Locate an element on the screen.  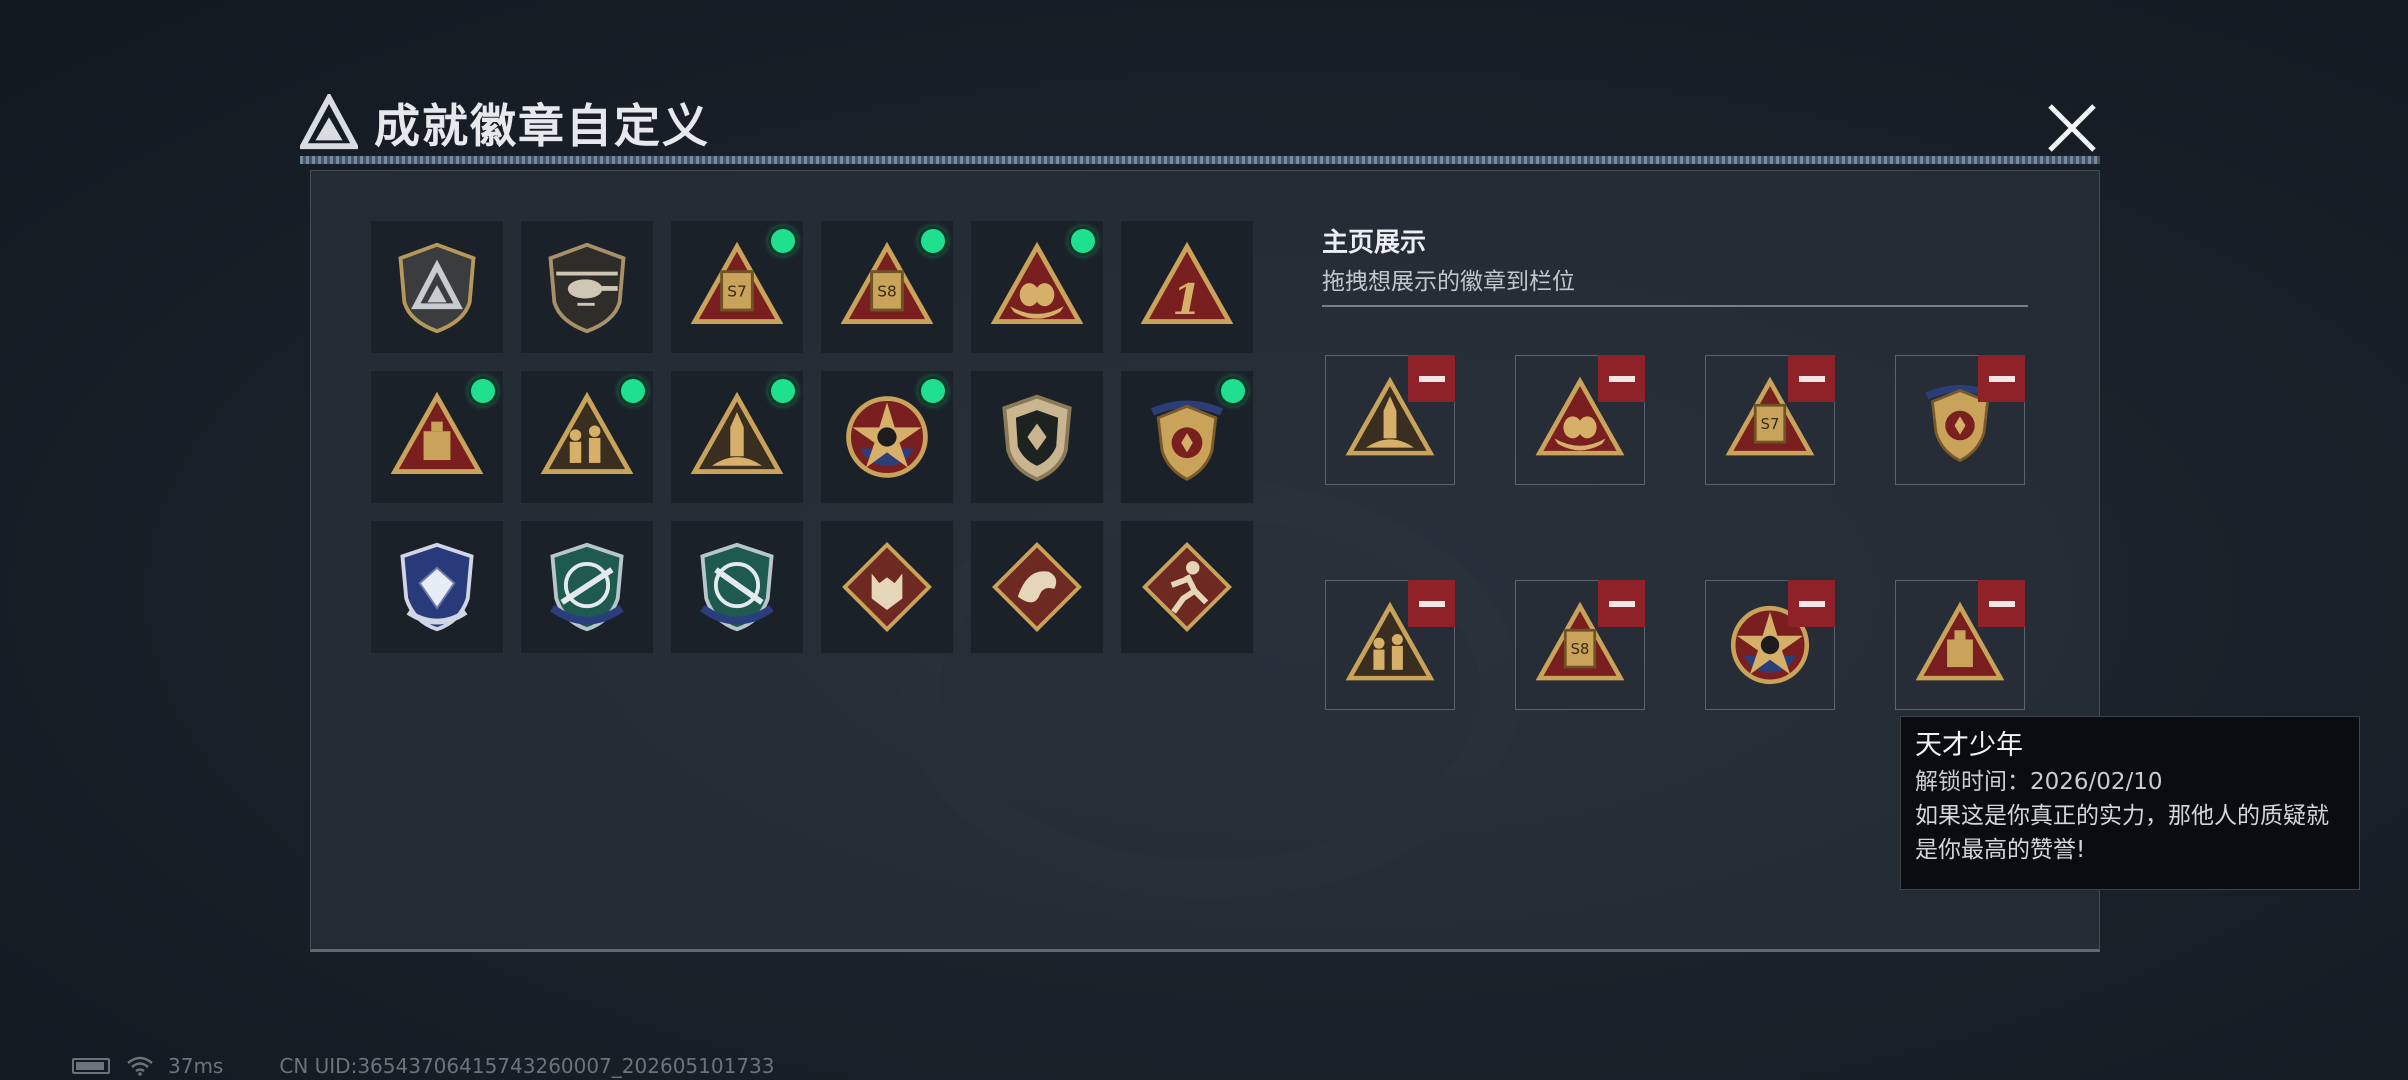
diamond-shield-badge-icon is located at coordinates (437, 587).